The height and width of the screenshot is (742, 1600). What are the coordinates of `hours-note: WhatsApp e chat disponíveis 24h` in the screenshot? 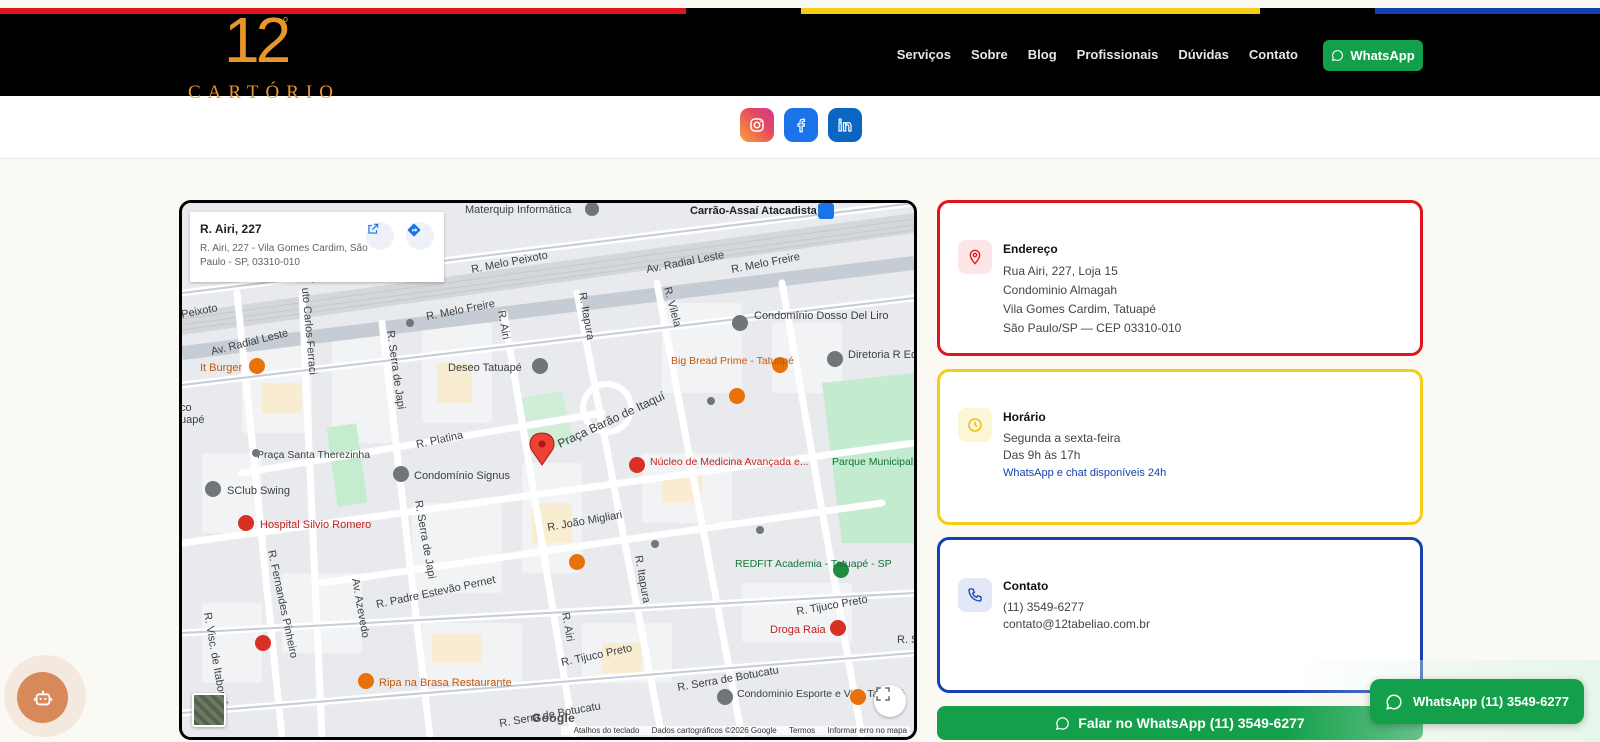 It's located at (1085, 473).